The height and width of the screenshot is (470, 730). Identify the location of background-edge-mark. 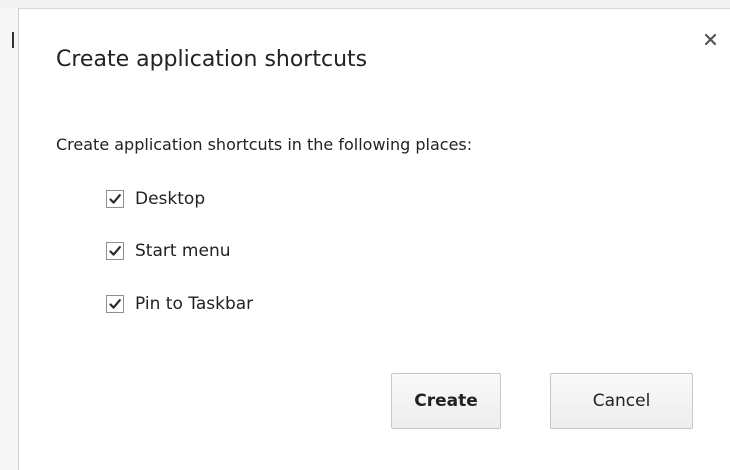
(13, 40).